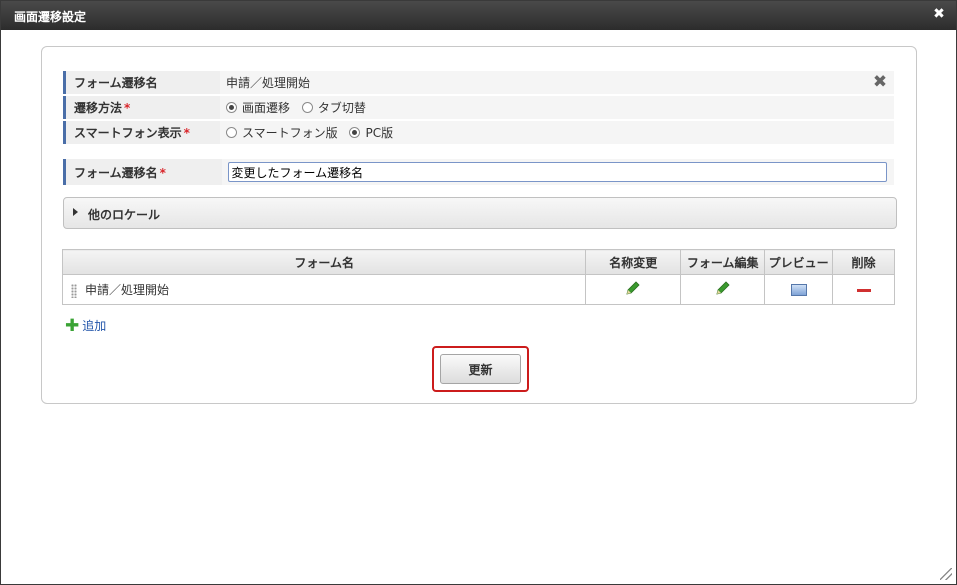  What do you see at coordinates (557, 107) in the screenshot?
I see `method-options: 画面遷移 タブ切替` at bounding box center [557, 107].